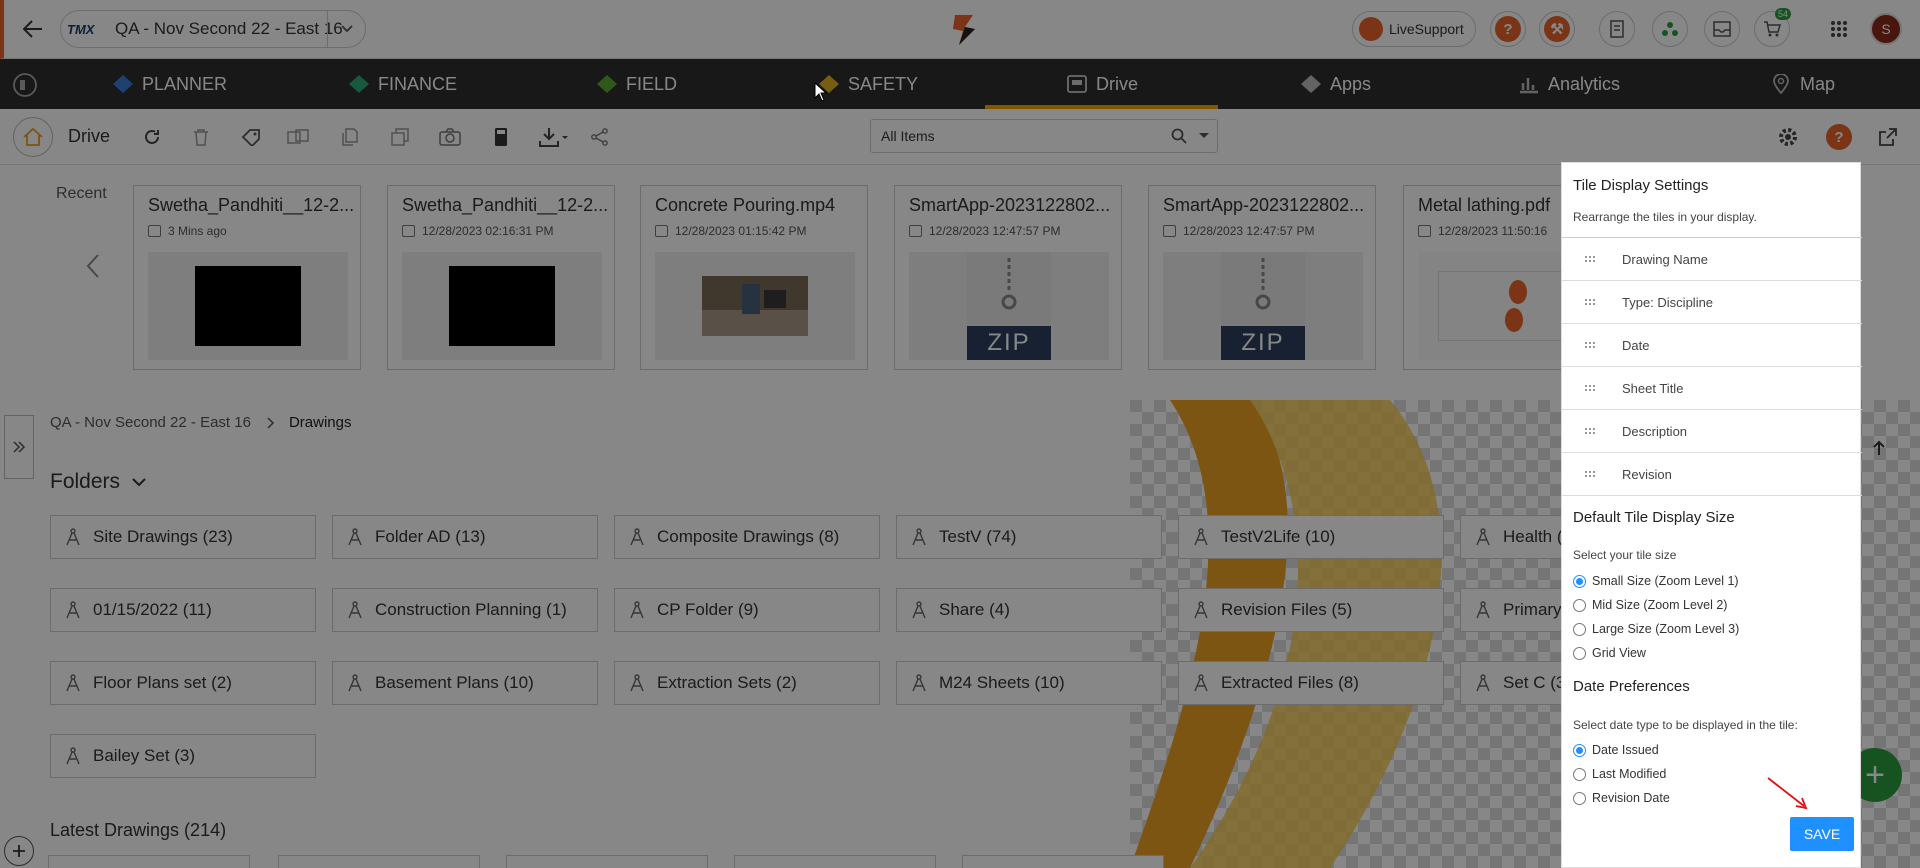  What do you see at coordinates (821, 92) in the screenshot?
I see `mouse-cursor-icon` at bounding box center [821, 92].